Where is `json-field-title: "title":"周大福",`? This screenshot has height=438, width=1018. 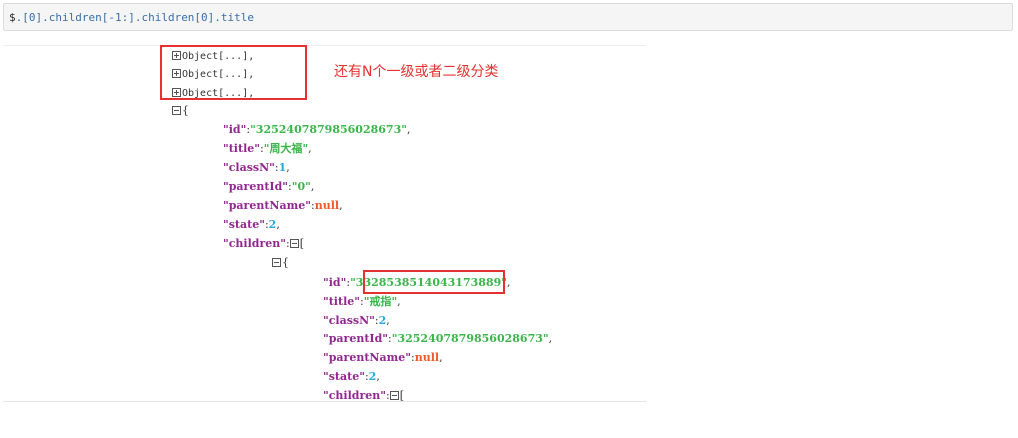
json-field-title: "title":"周大福", is located at coordinates (267, 148).